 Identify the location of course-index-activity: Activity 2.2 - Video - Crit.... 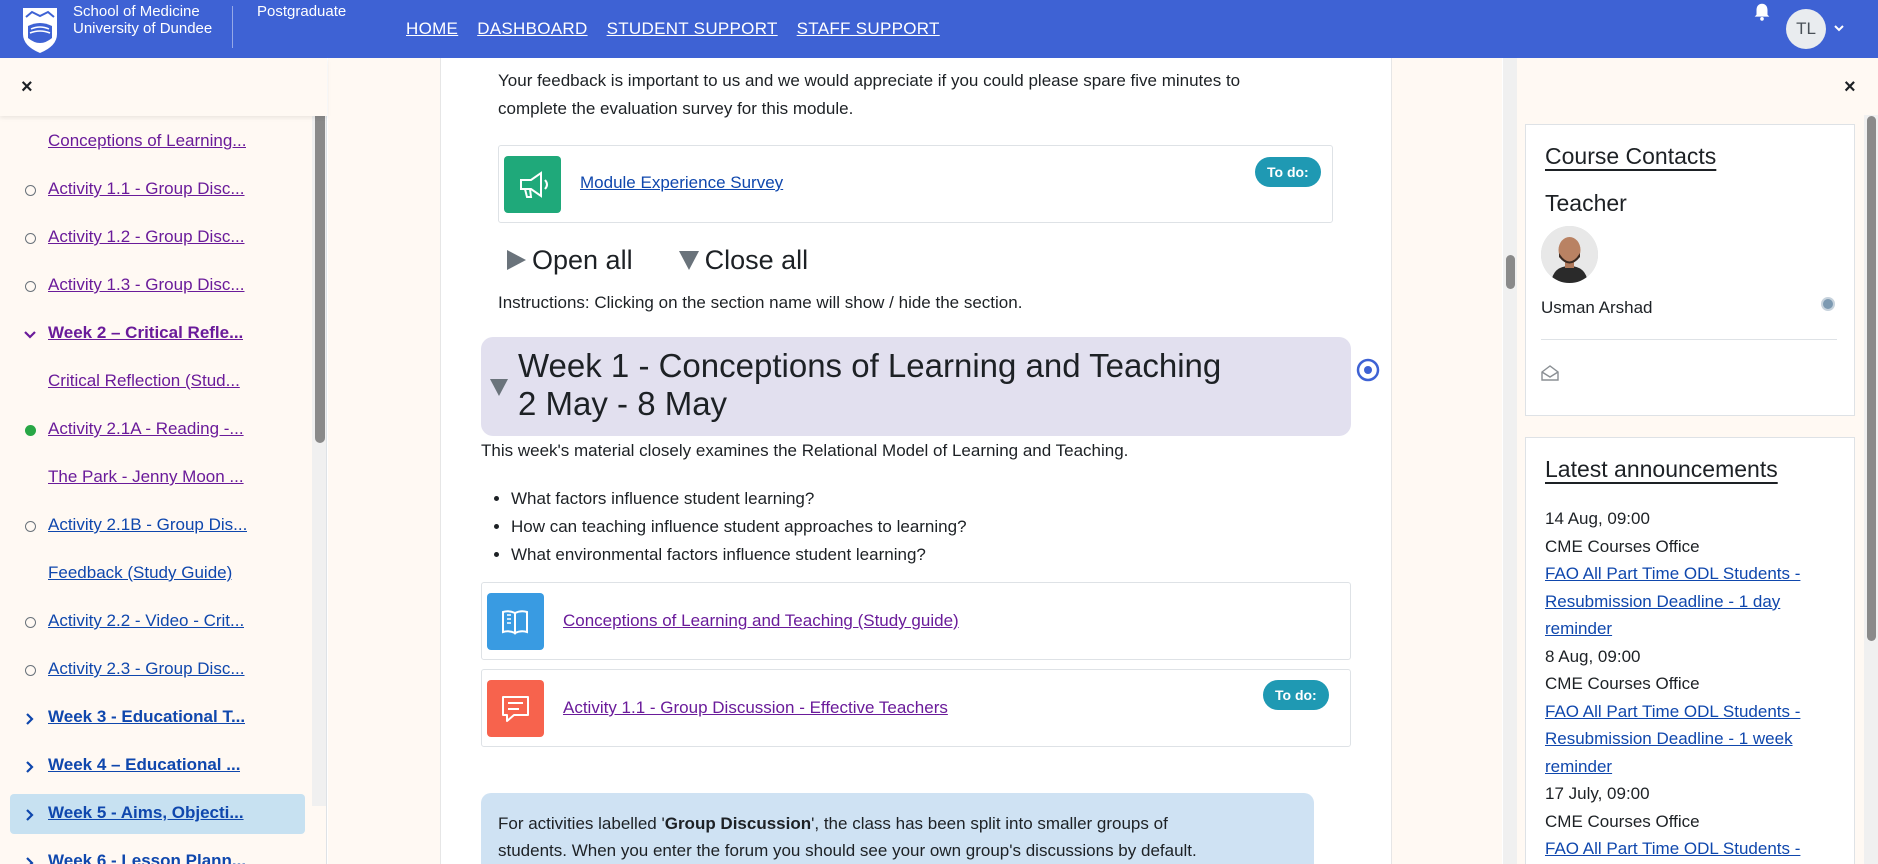
(157, 622).